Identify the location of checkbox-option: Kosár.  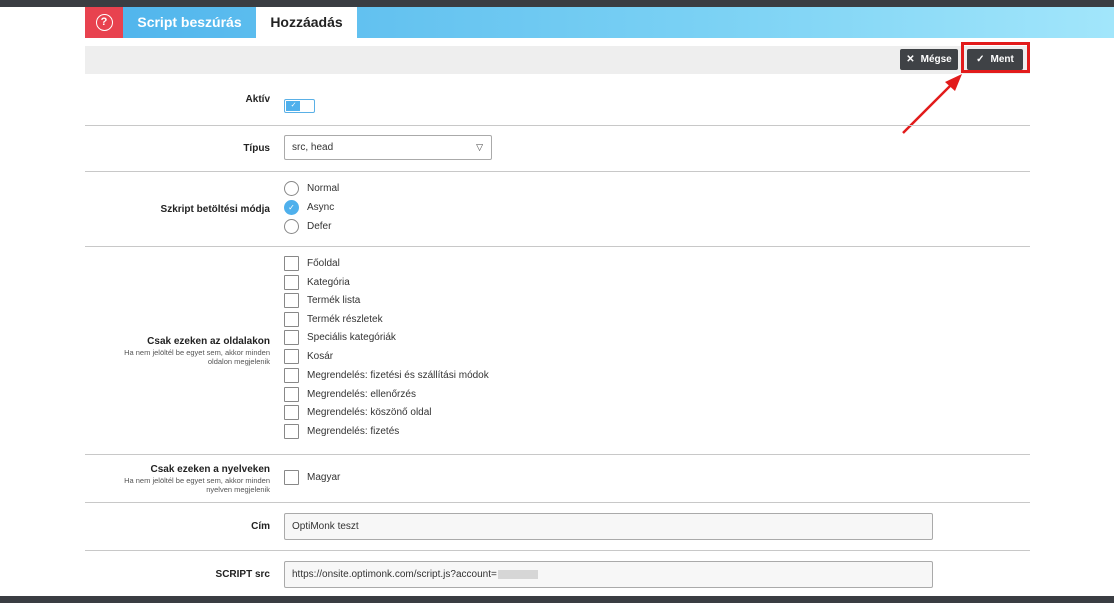
(308, 356).